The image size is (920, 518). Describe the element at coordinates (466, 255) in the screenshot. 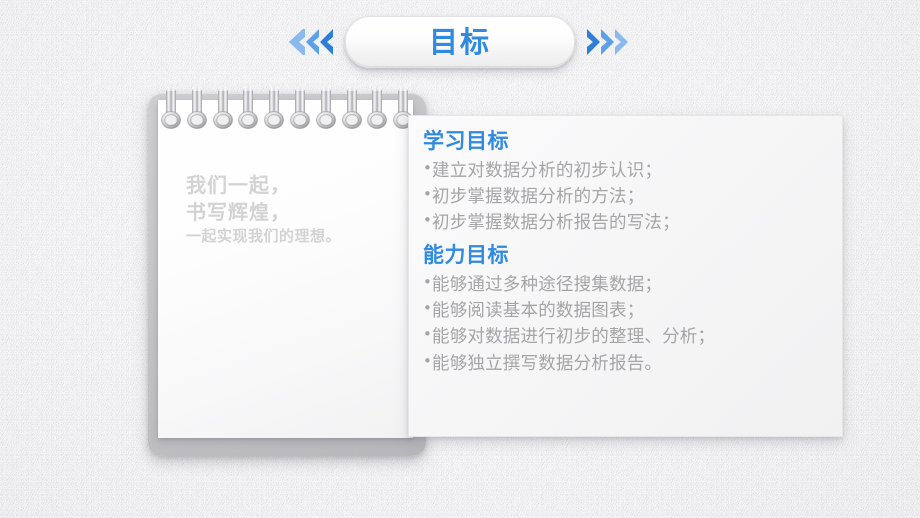

I see `section-heading-ability: 能力目标` at that location.